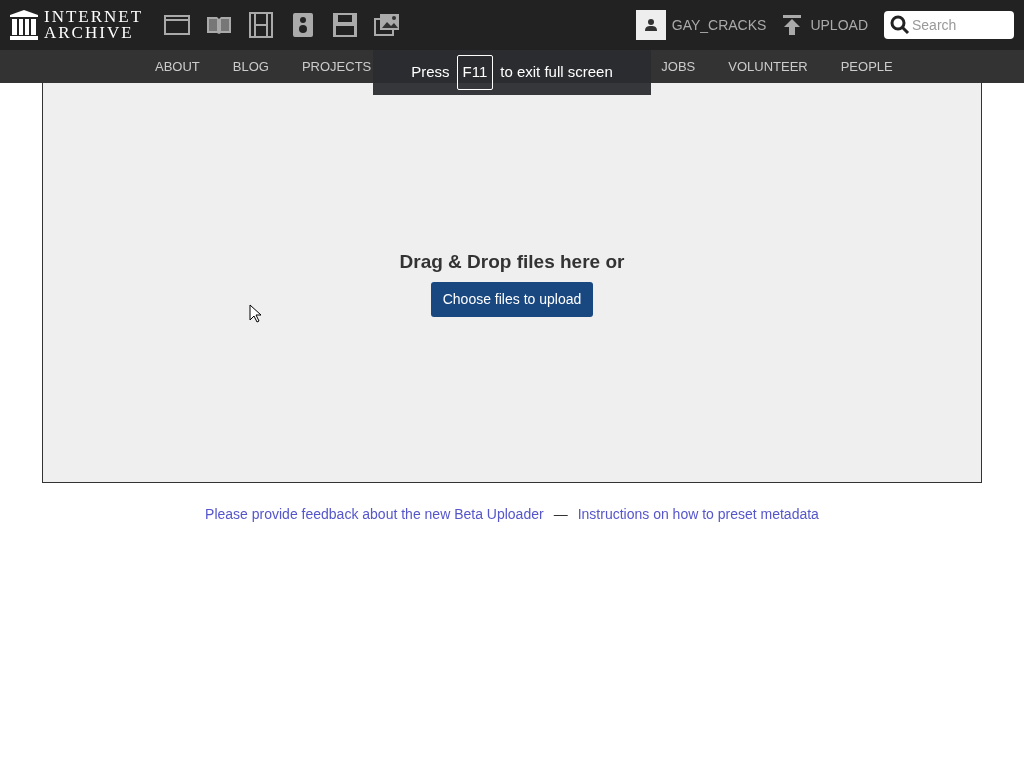 The width and height of the screenshot is (1024, 768). Describe the element at coordinates (900, 25) in the screenshot. I see `search-icon` at that location.